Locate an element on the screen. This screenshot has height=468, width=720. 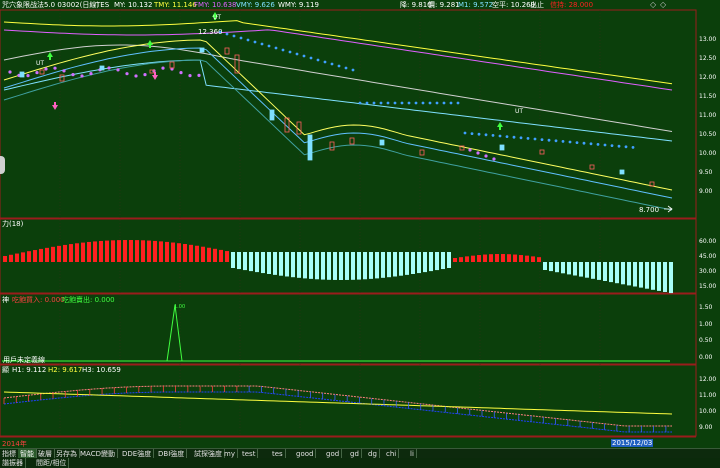
axis-tick-label: 60.00 is located at coordinates (708, 241).